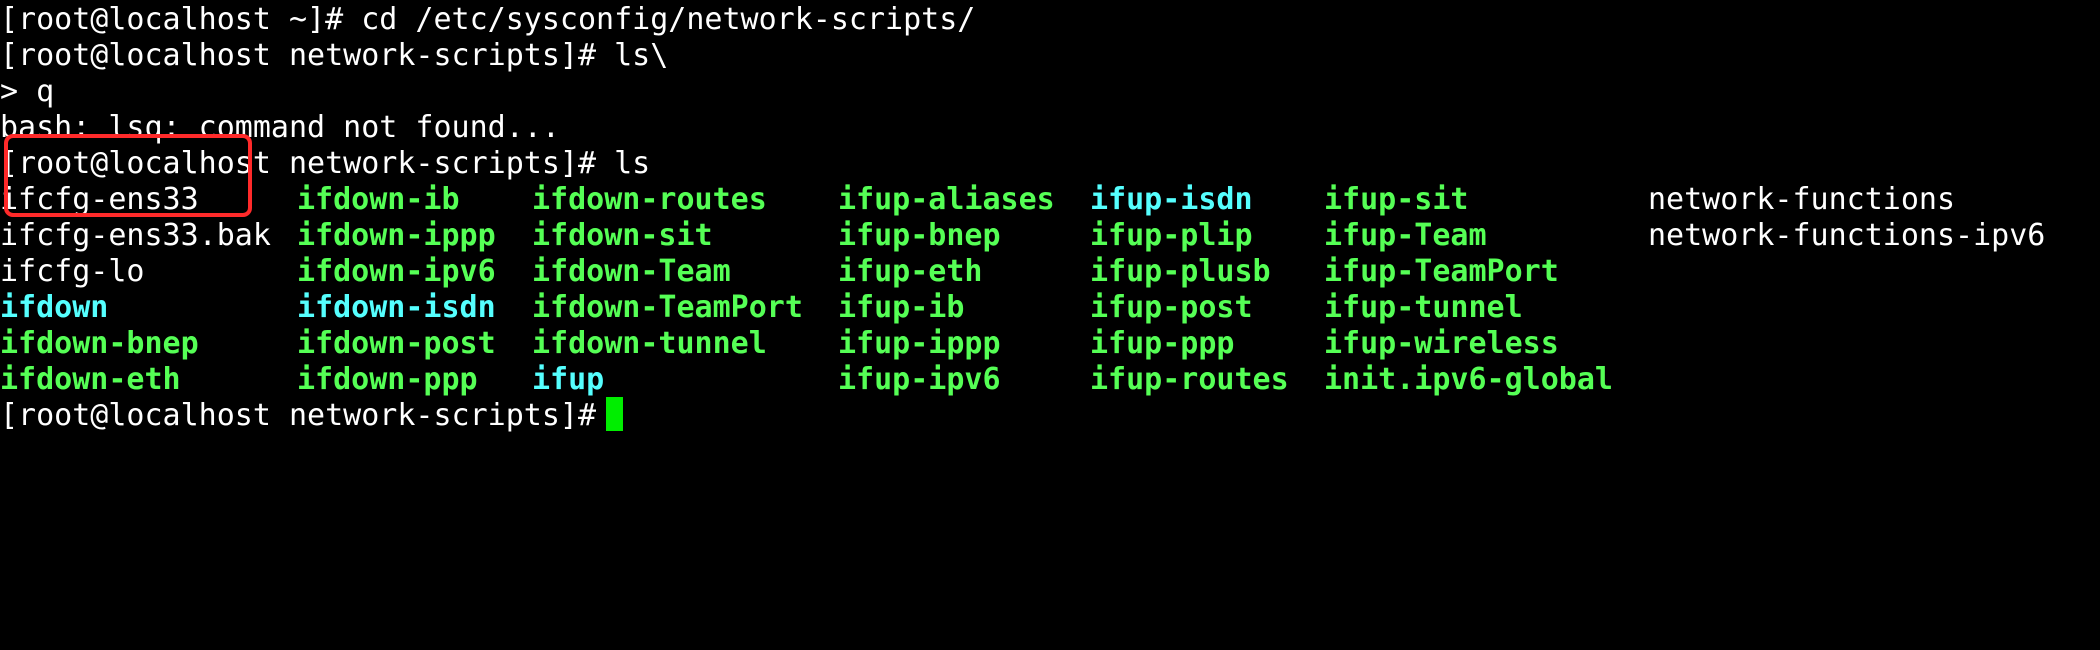 This screenshot has height=650, width=2100. What do you see at coordinates (1441, 271) in the screenshot?
I see `file-entry: ifup-TeamPort` at bounding box center [1441, 271].